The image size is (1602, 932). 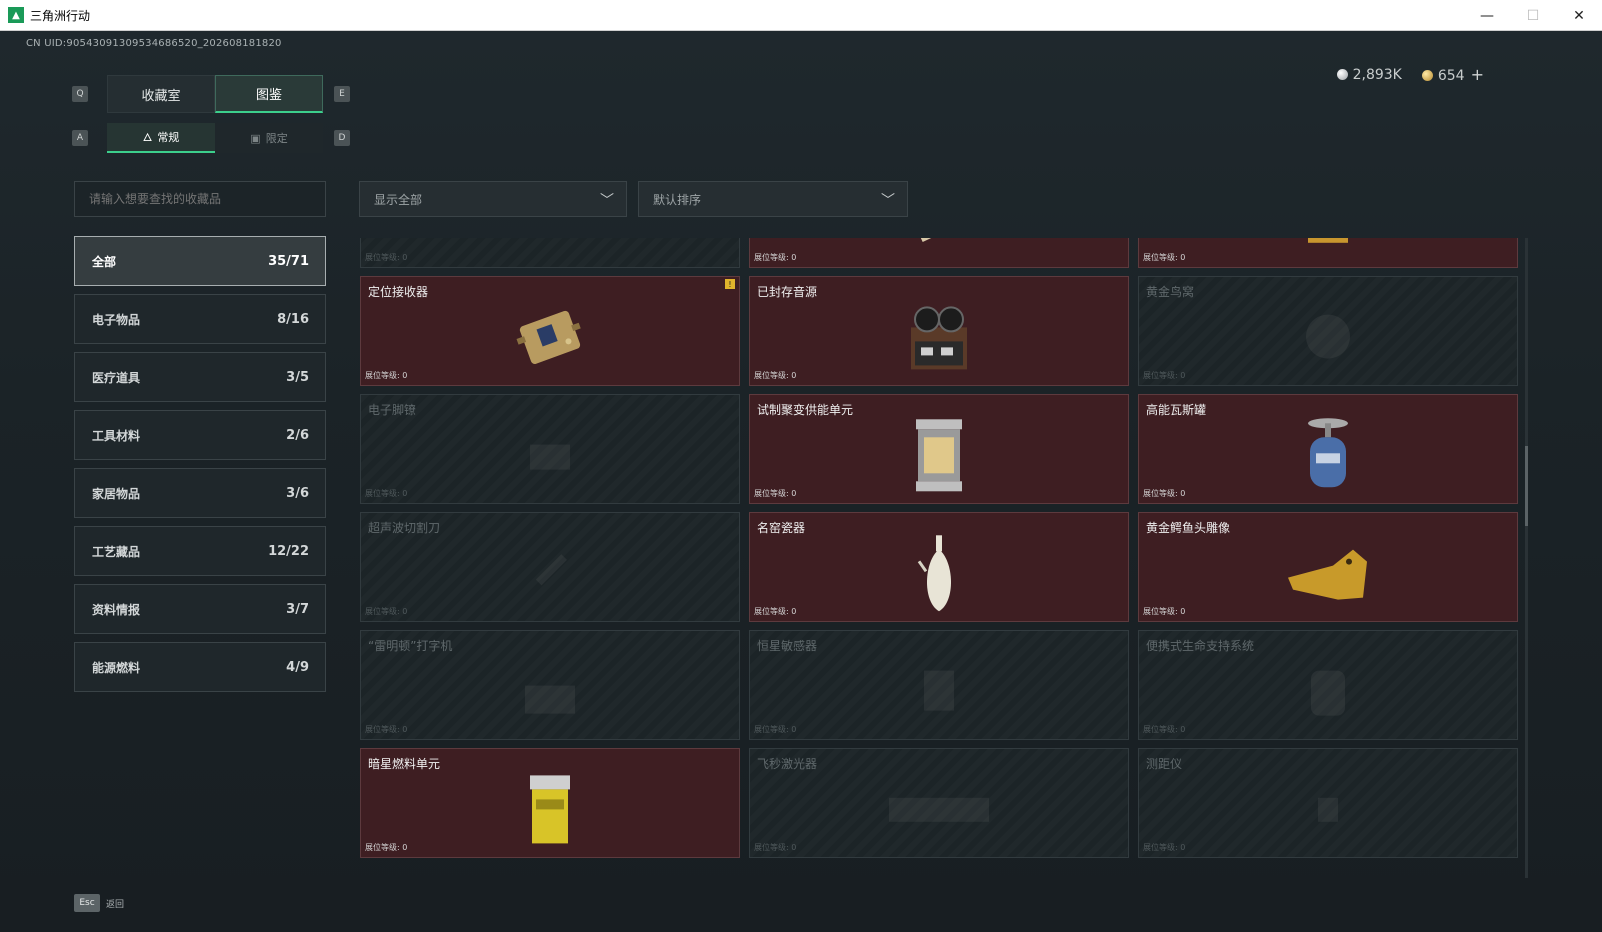 I want to click on item-name: 名窑瓷器, so click(x=781, y=528).